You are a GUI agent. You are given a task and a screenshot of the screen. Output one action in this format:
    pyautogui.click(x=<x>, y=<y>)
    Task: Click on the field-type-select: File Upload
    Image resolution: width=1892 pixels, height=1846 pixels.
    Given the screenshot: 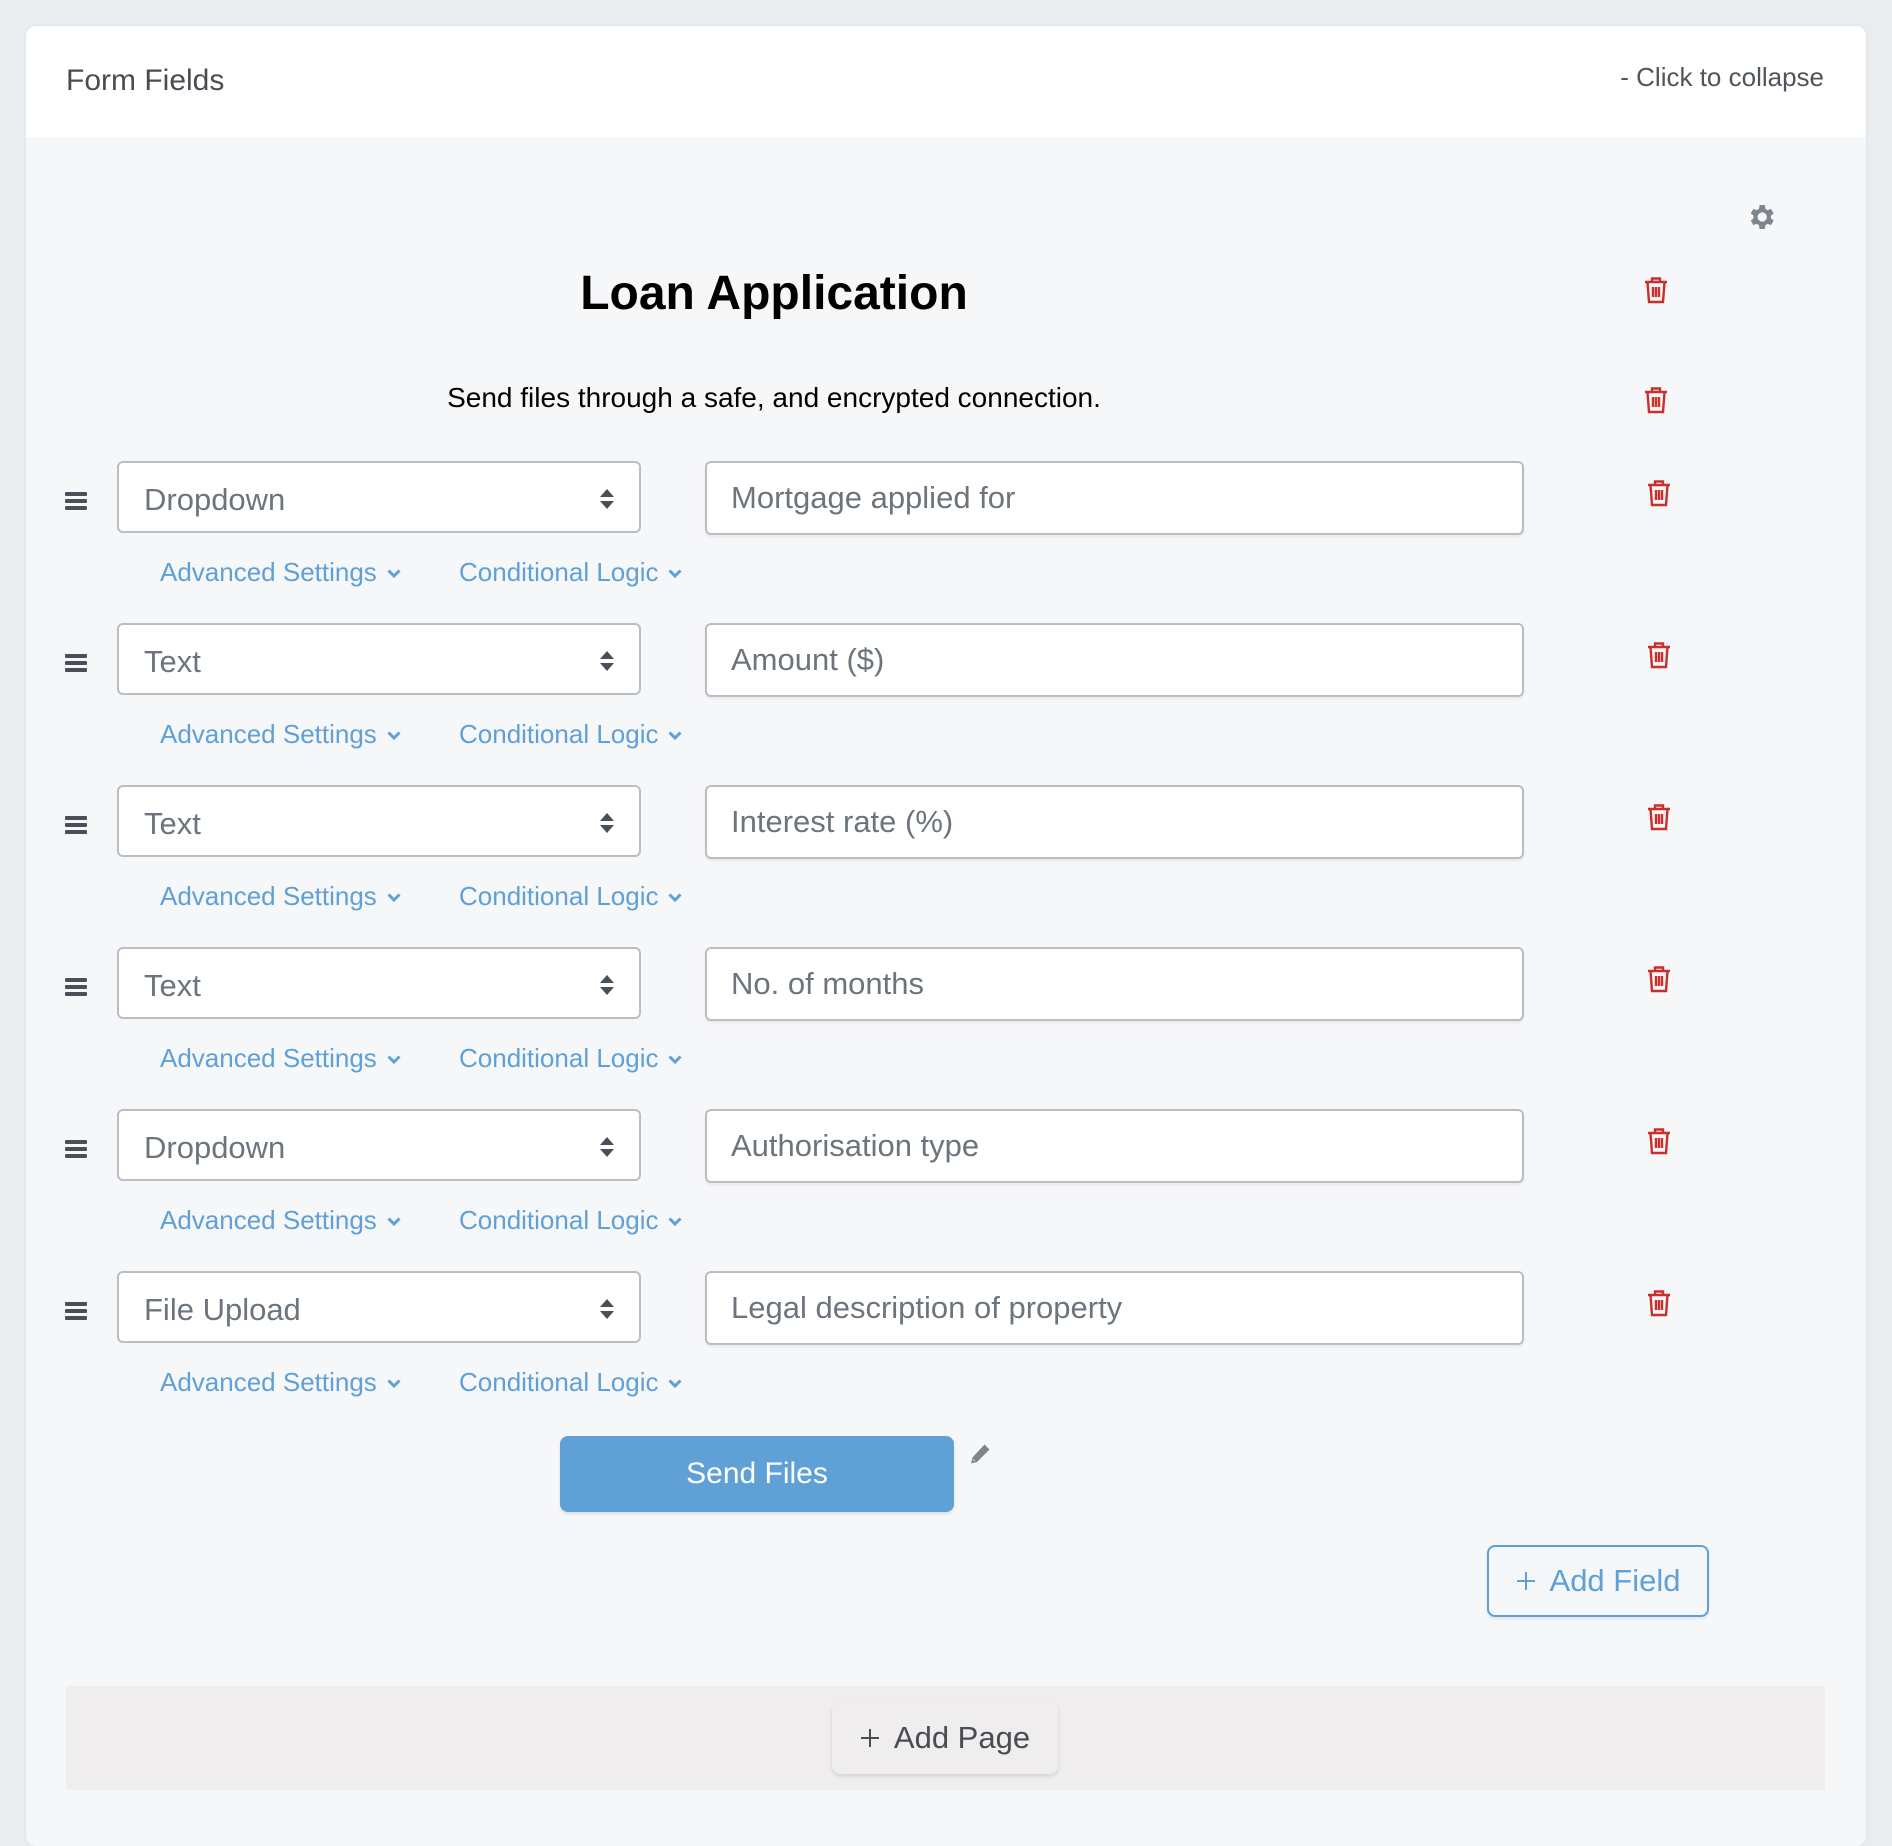 What is the action you would take?
    pyautogui.click(x=379, y=1307)
    